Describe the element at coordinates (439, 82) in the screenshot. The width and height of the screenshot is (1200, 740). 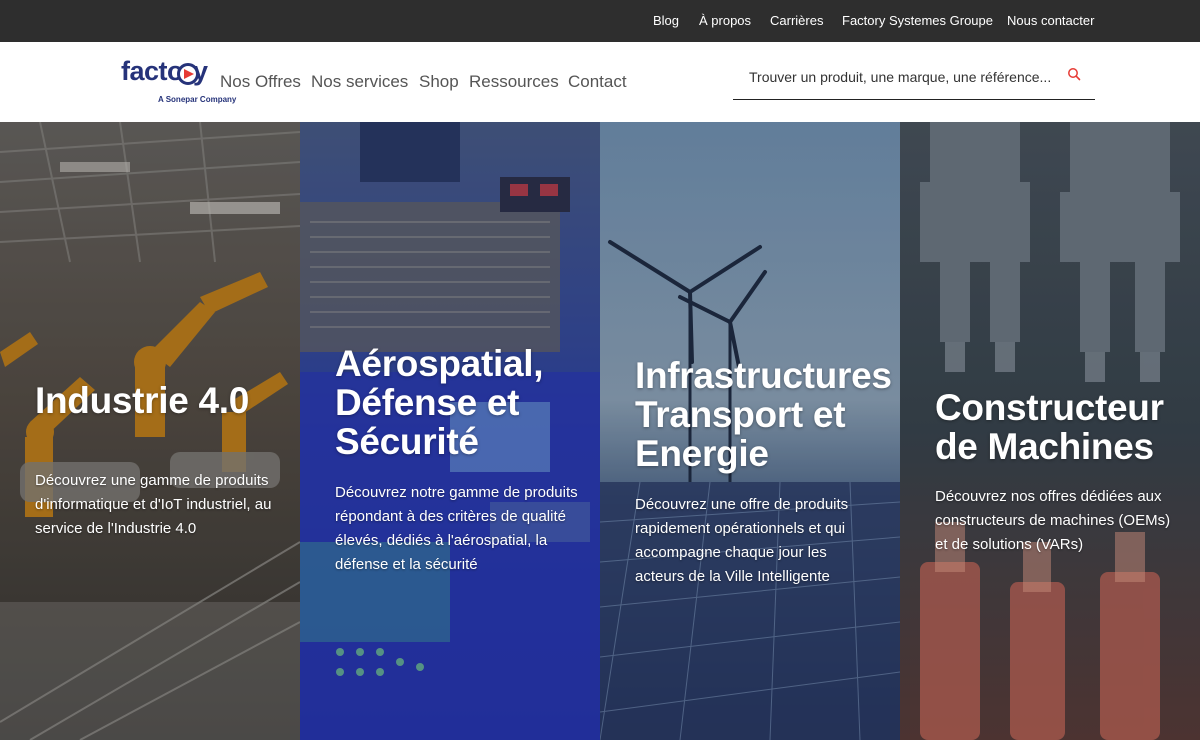
I see `nav-item-shop: Shop` at that location.